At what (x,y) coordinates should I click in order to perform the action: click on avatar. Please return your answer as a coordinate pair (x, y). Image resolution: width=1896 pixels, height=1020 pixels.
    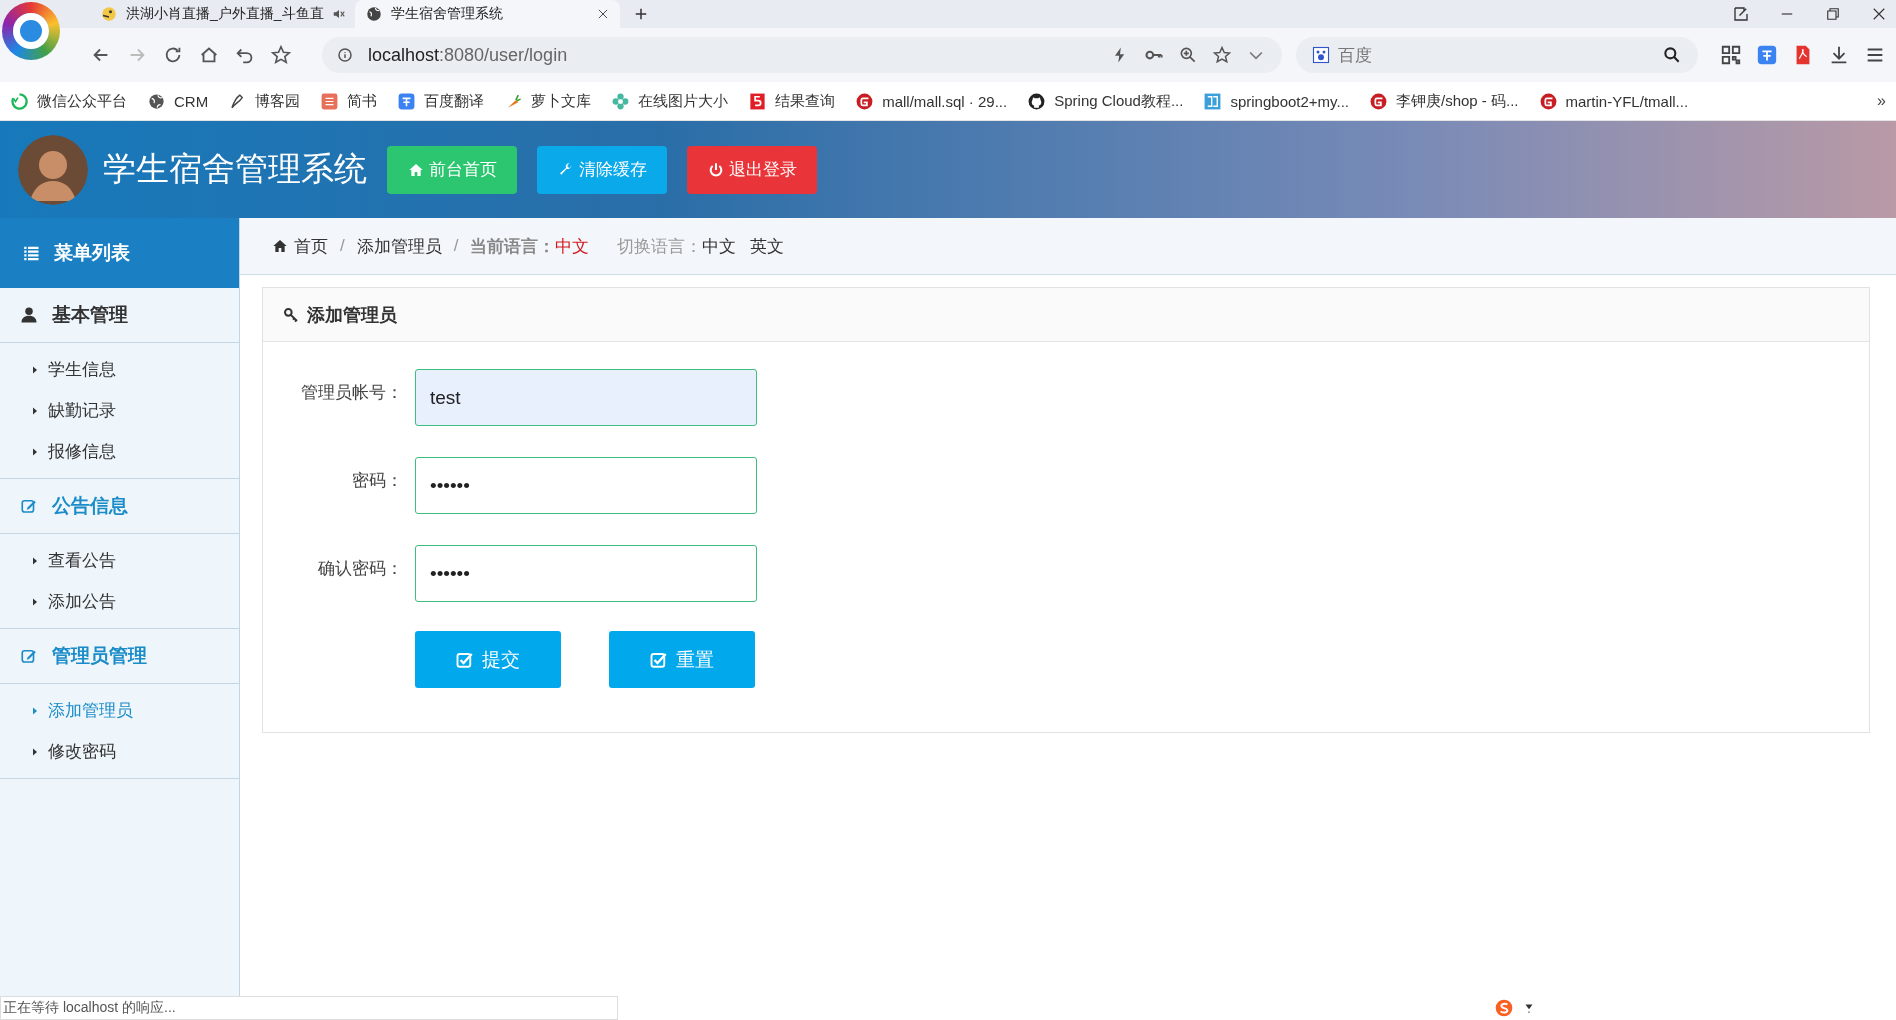
    Looking at the image, I should click on (53, 169).